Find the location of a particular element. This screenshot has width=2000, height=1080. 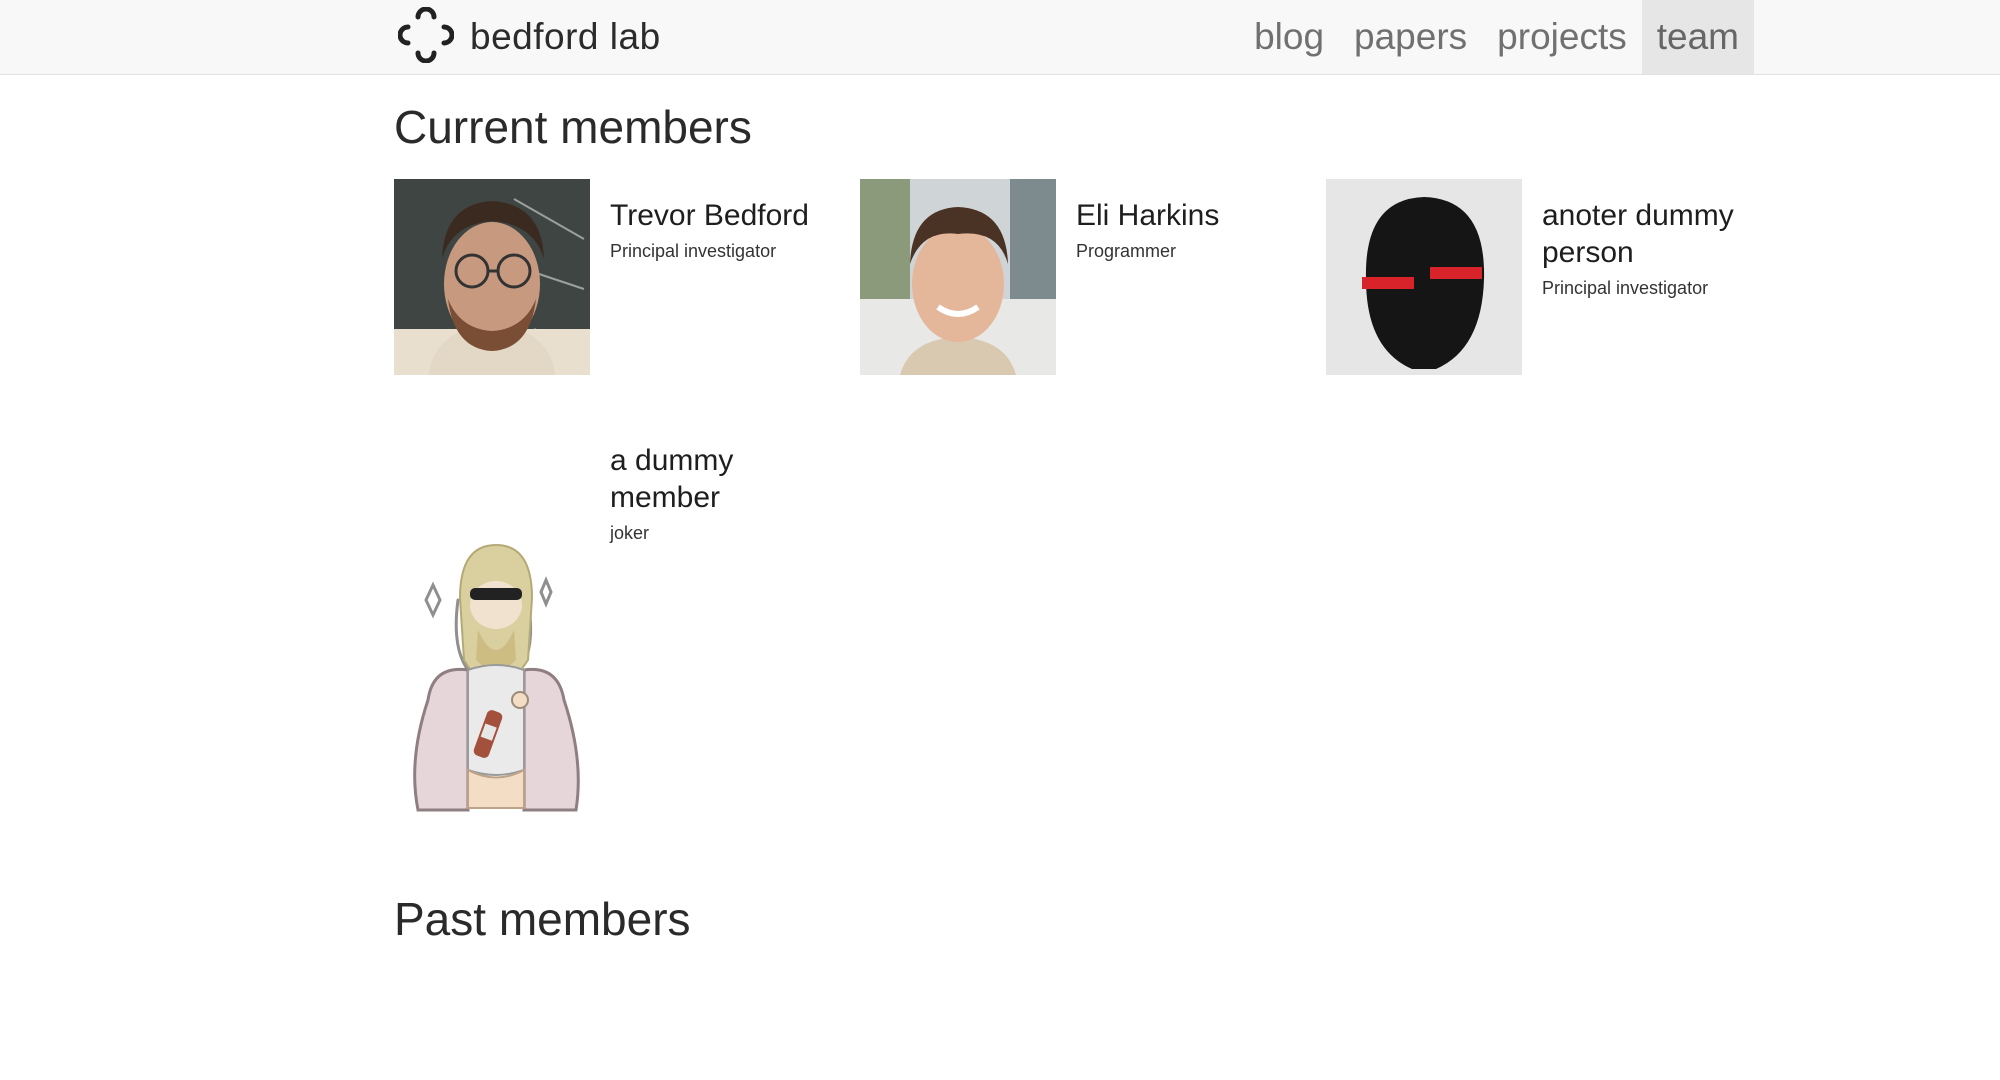

nav-projects: projects is located at coordinates (1562, 37).